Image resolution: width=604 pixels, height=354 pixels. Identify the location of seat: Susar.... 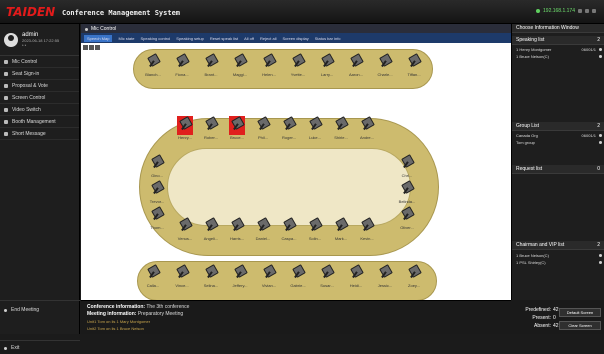
(327, 276).